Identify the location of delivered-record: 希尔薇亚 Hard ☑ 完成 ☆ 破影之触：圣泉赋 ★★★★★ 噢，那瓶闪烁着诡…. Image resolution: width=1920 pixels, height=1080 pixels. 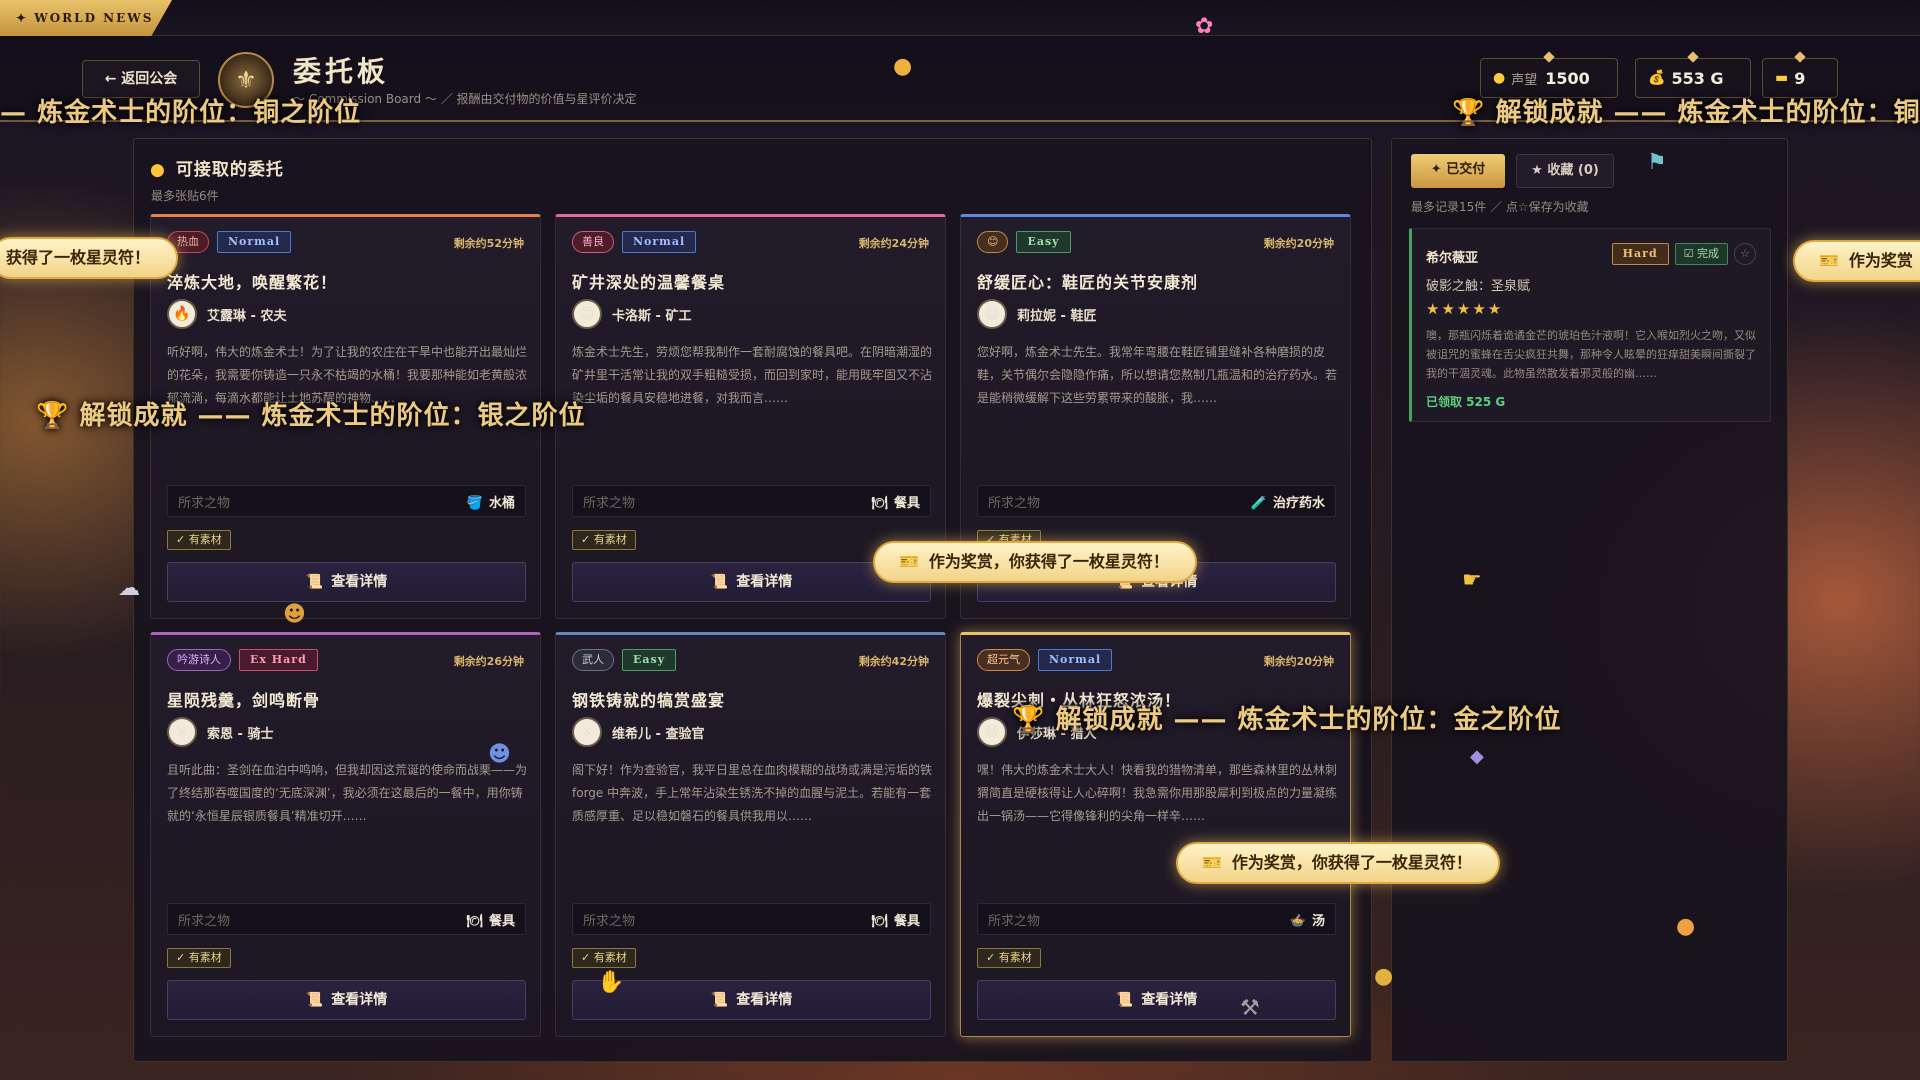
(1590, 325).